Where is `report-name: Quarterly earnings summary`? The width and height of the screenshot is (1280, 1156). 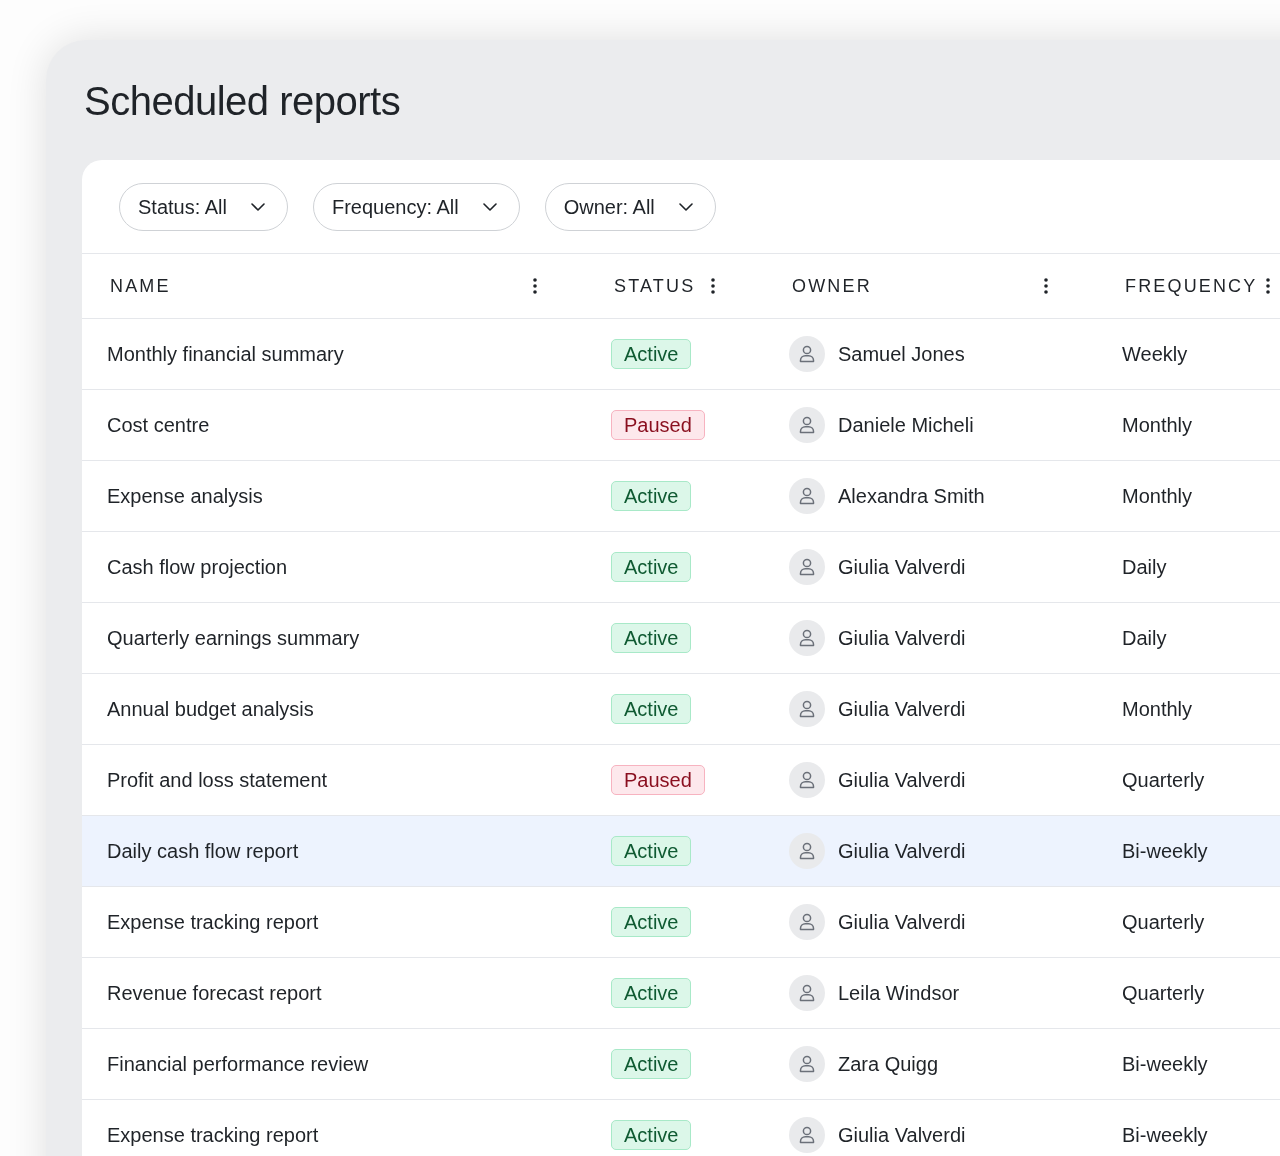 report-name: Quarterly earnings summary is located at coordinates (233, 638).